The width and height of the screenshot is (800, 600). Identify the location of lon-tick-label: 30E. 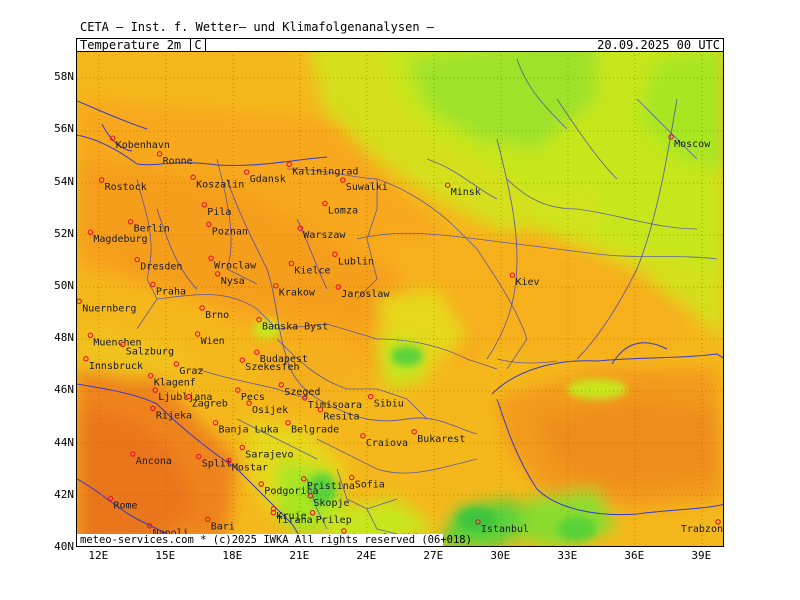
(500, 555).